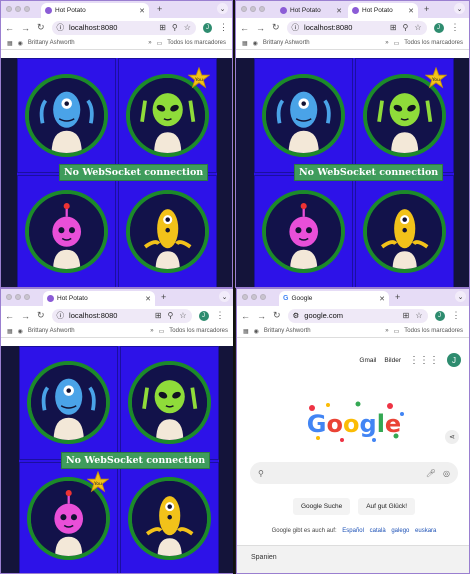 This screenshot has height=574, width=470. Describe the element at coordinates (357, 315) in the screenshot. I see `address-bar: ⚙ google.com ⊞ ☆` at that location.